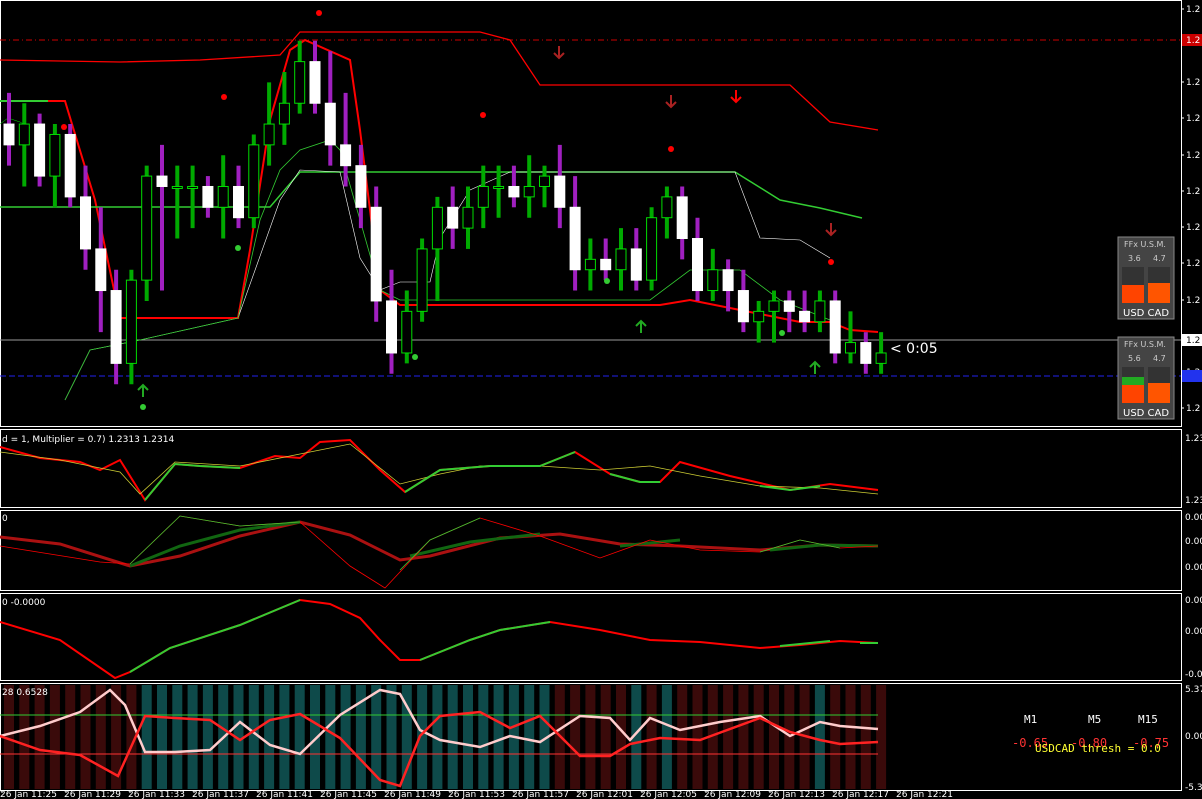 The image size is (1202, 799). Describe the element at coordinates (412, 794) in the screenshot. I see `time-label: 26 Jan 11:49` at that location.